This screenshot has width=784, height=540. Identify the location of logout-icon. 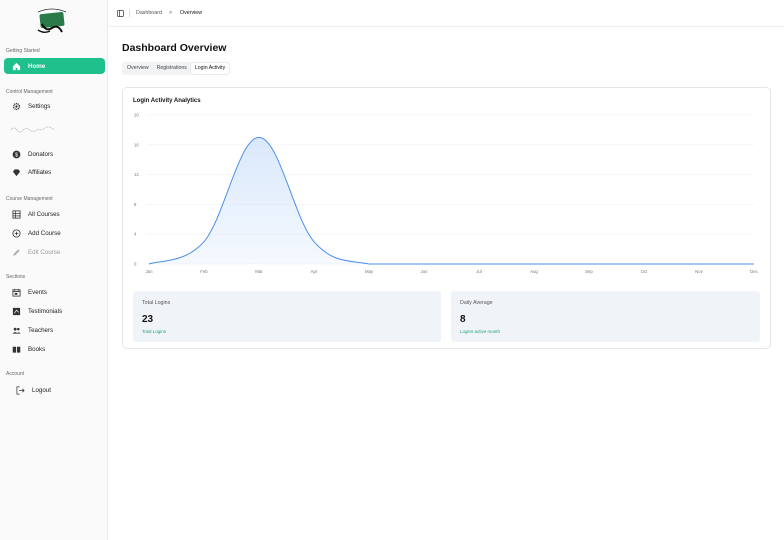
(20, 390).